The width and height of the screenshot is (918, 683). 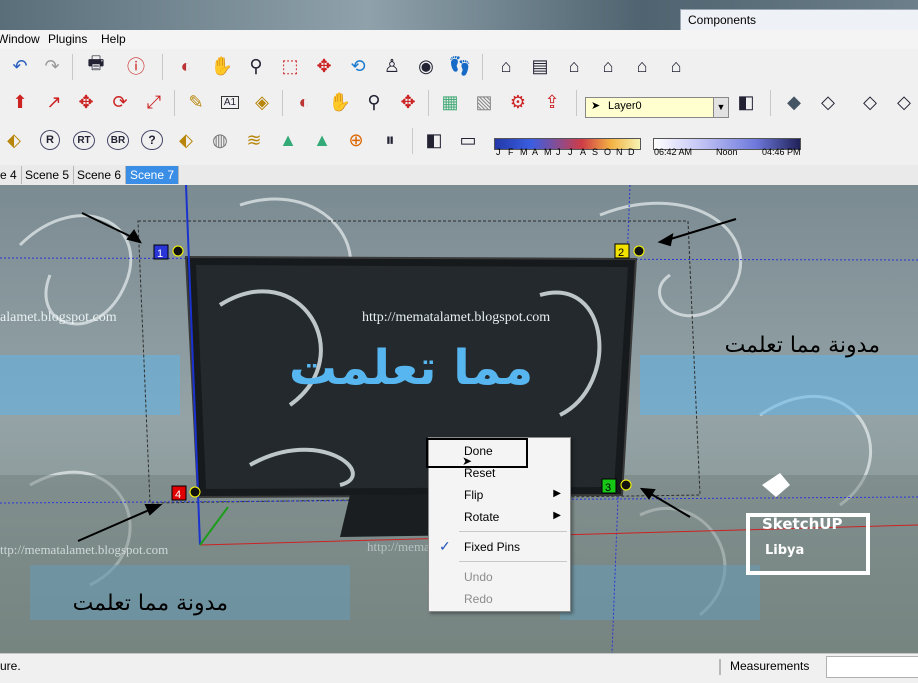 I want to click on menu-item-flip-label: Flip, so click(x=474, y=495).